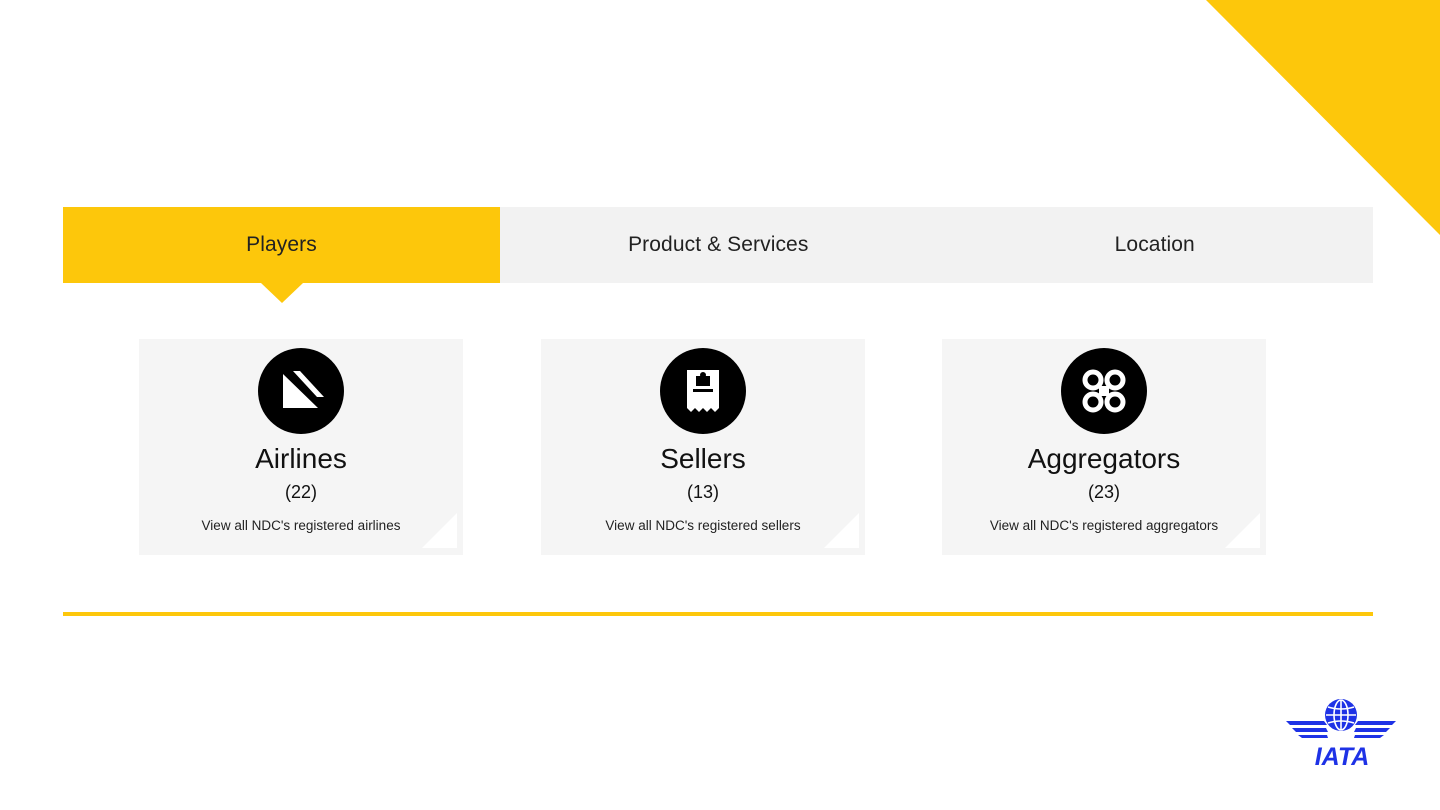 The image size is (1440, 810). I want to click on tab-players: Players, so click(281, 245).